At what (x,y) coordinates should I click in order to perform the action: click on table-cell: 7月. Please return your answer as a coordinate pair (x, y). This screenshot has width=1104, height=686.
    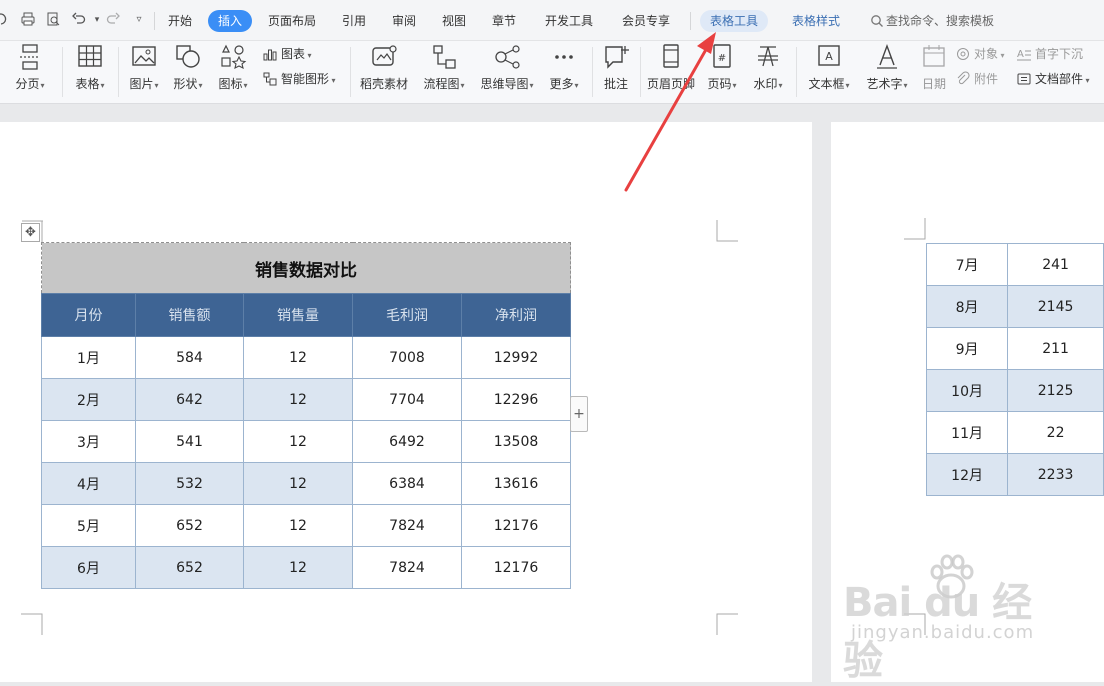
    Looking at the image, I should click on (967, 264).